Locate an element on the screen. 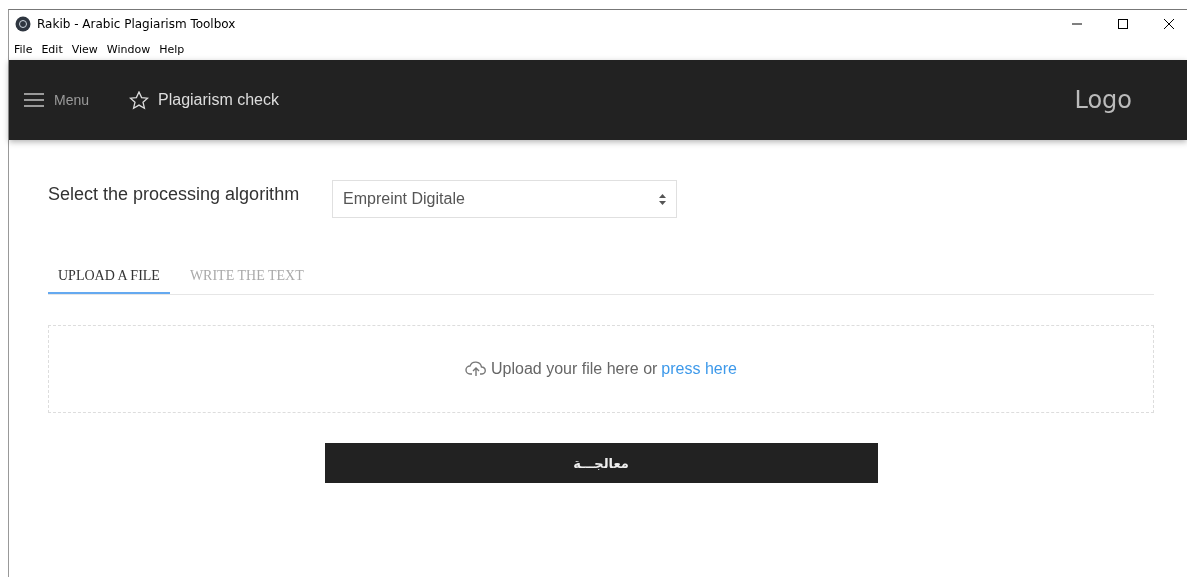 This screenshot has height=577, width=1187. upload-text: Upload your file here or is located at coordinates (574, 369).